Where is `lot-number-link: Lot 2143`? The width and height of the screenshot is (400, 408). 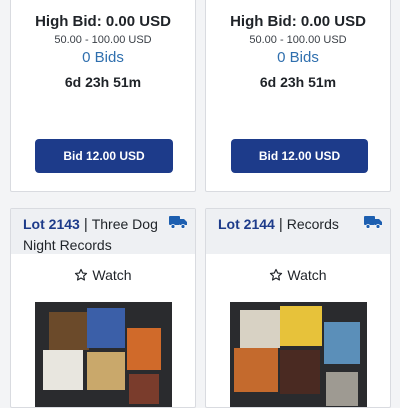 lot-number-link: Lot 2143 is located at coordinates (51, 224).